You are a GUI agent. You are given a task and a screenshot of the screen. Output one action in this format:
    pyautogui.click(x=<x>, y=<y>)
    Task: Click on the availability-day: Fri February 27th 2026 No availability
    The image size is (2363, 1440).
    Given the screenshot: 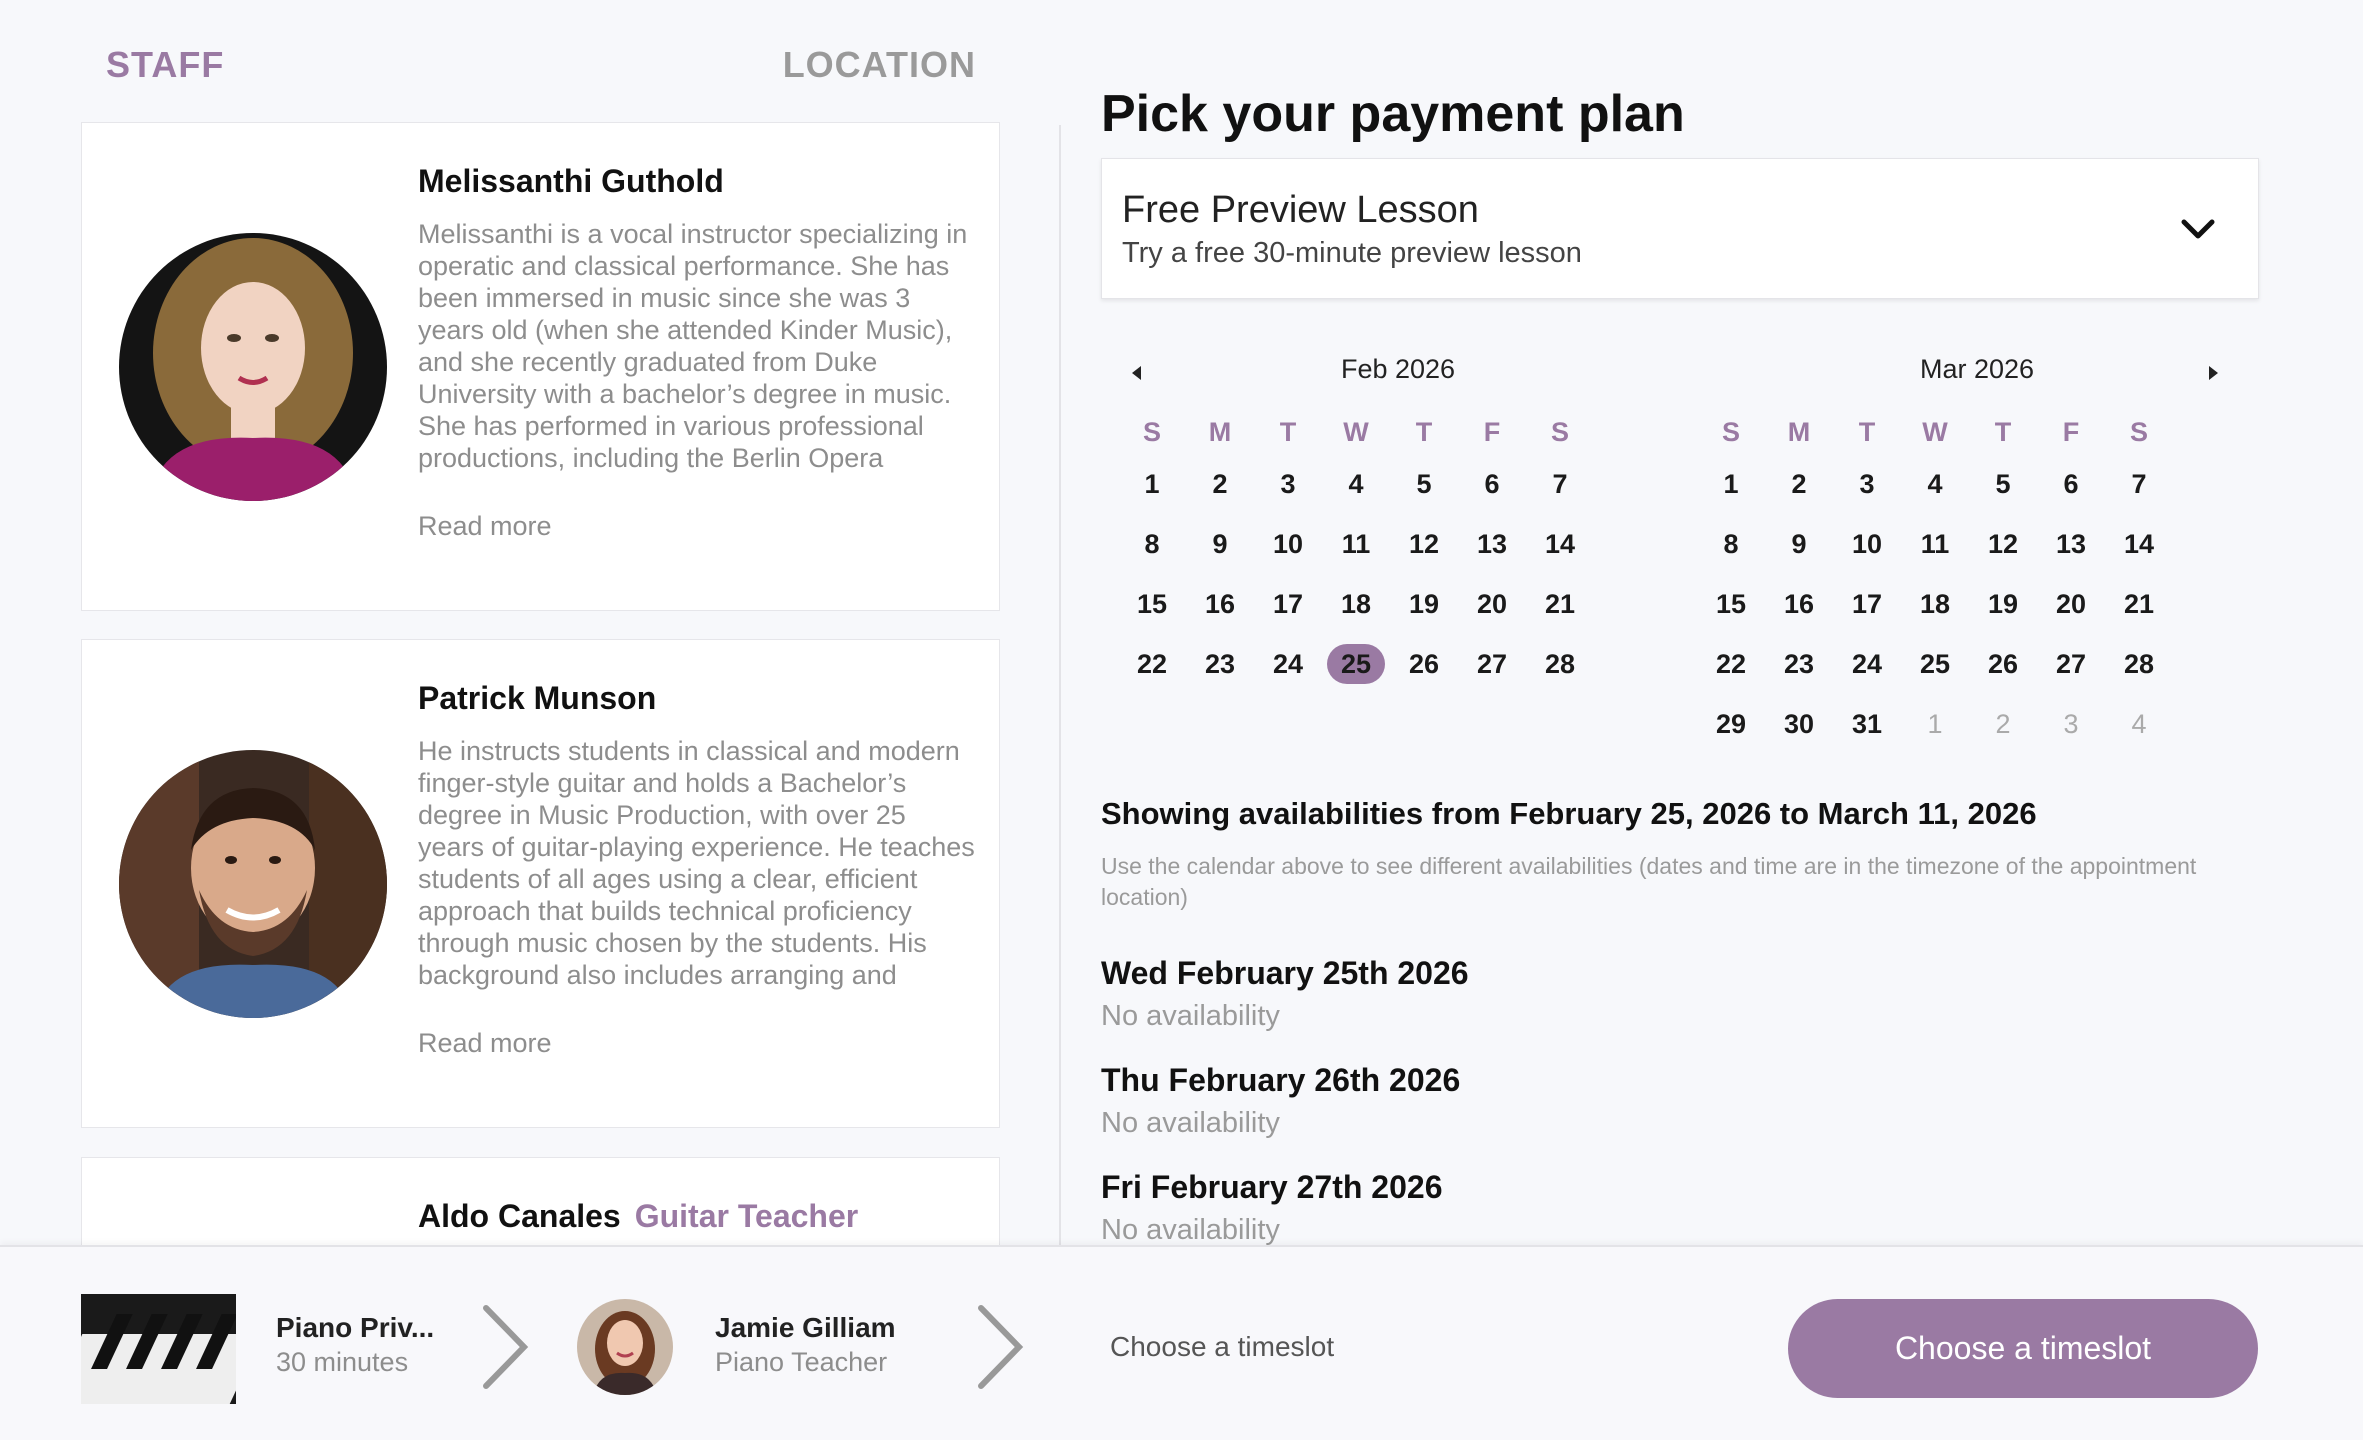 What is the action you would take?
    pyautogui.click(x=1271, y=1208)
    